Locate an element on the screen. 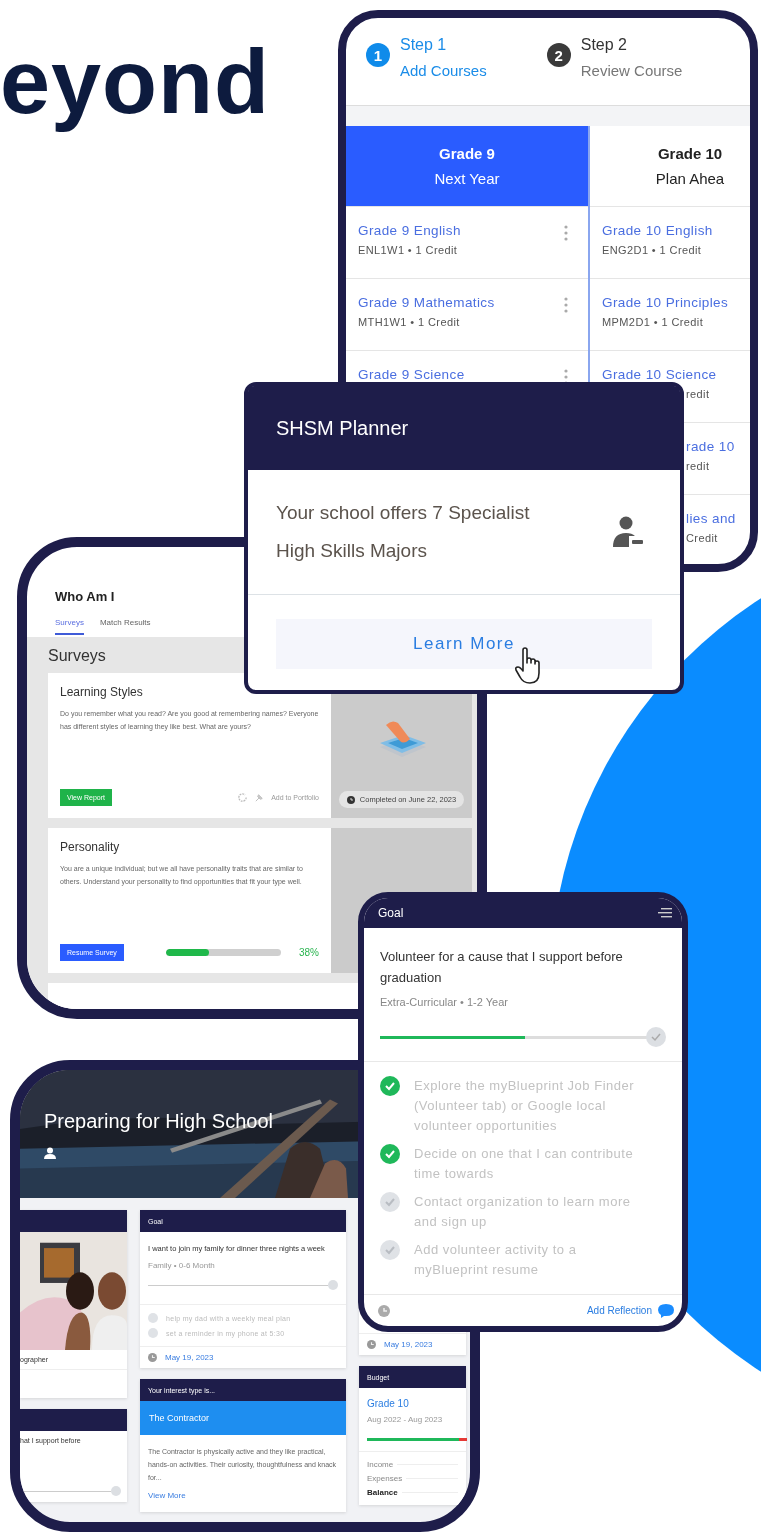 Image resolution: width=761 pixels, height=1535 pixels. survey-title: Learning Styles is located at coordinates (102, 692).